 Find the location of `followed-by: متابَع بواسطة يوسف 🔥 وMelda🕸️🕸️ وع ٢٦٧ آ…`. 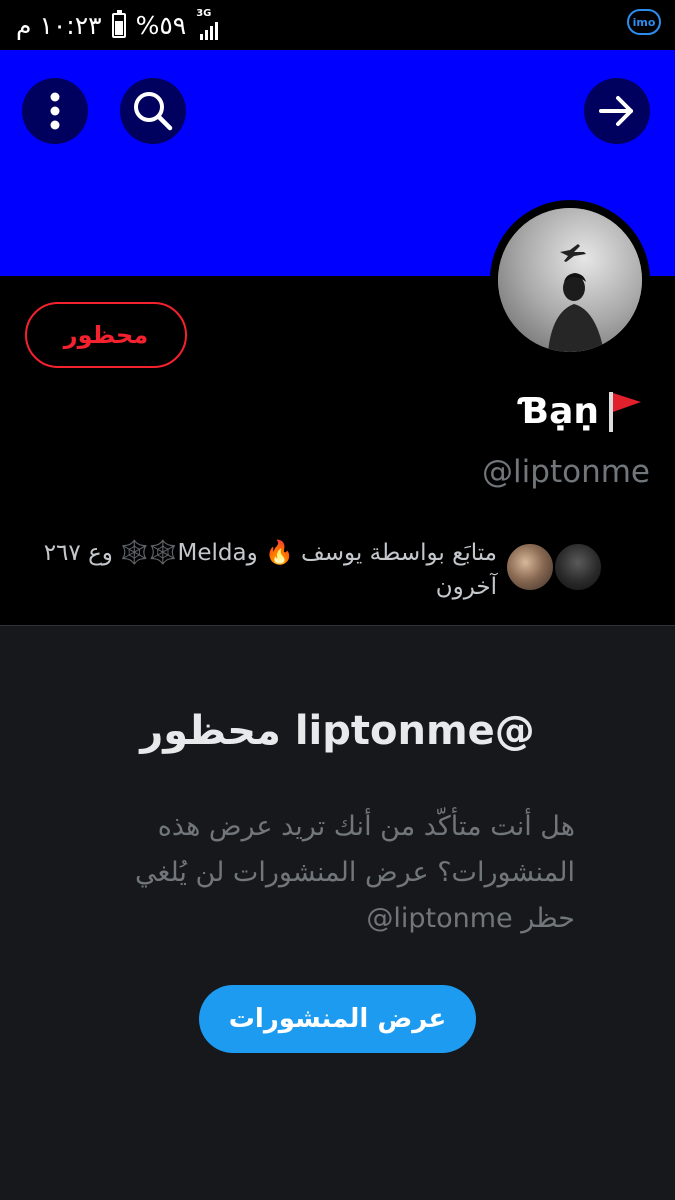

followed-by: متابَع بواسطة يوسف 🔥 وMelda🕸️🕸️ وع ٢٦٧ آ… is located at coordinates (337, 569).